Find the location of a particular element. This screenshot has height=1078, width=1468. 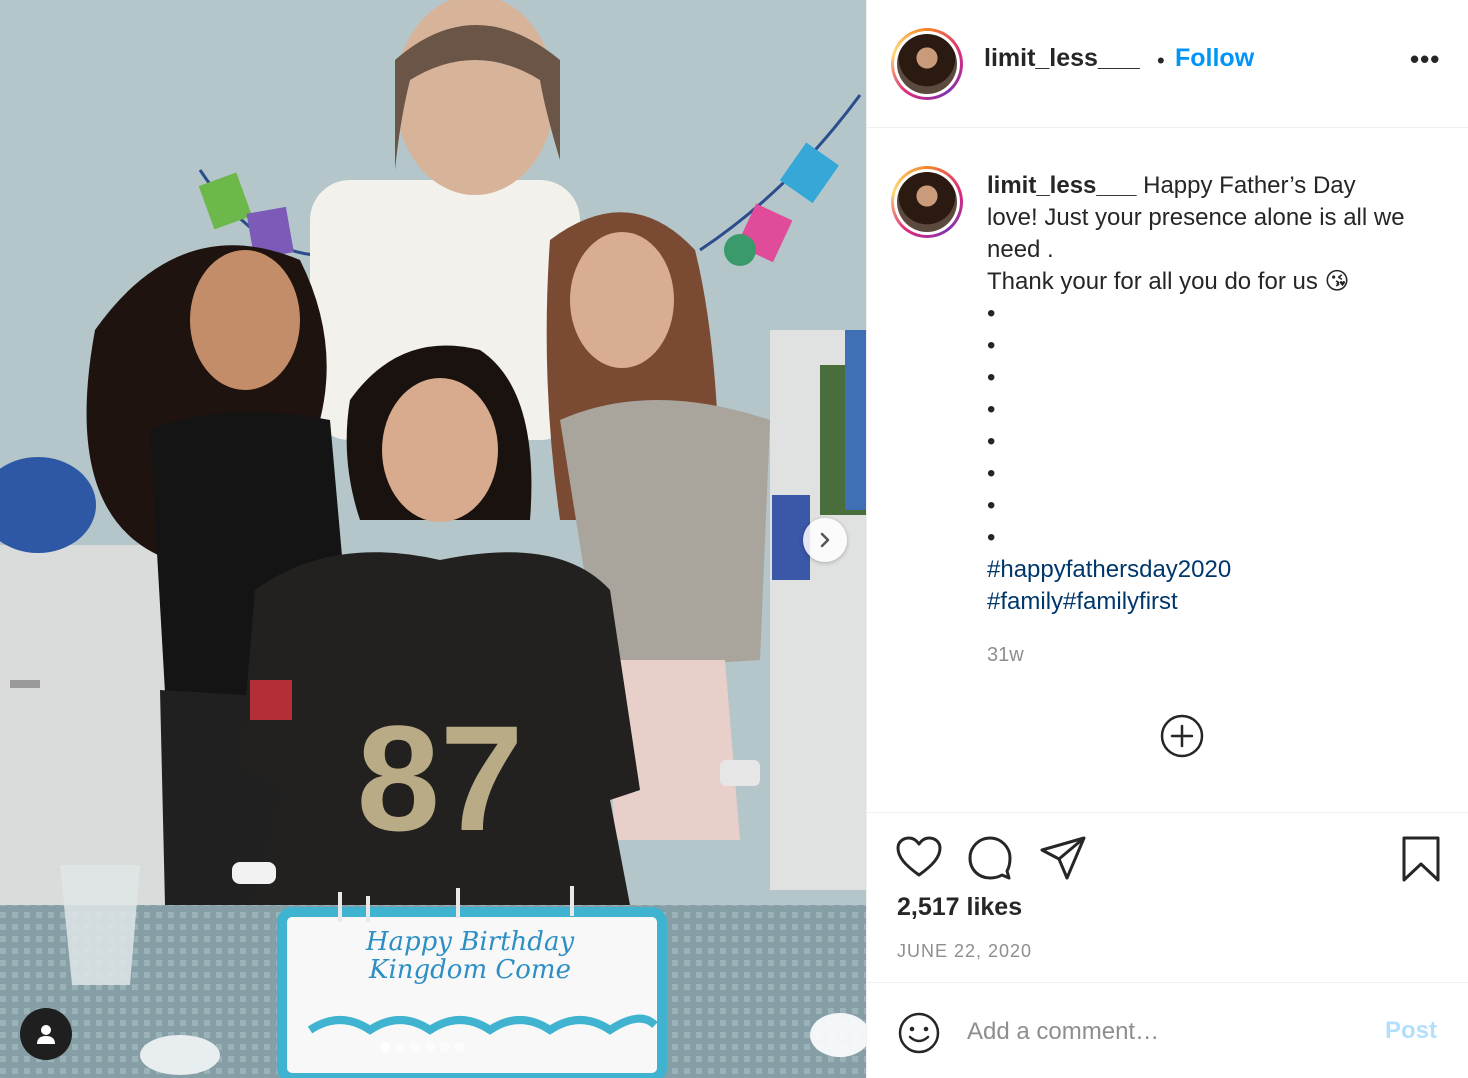

tagged-users-button is located at coordinates (46, 1034).